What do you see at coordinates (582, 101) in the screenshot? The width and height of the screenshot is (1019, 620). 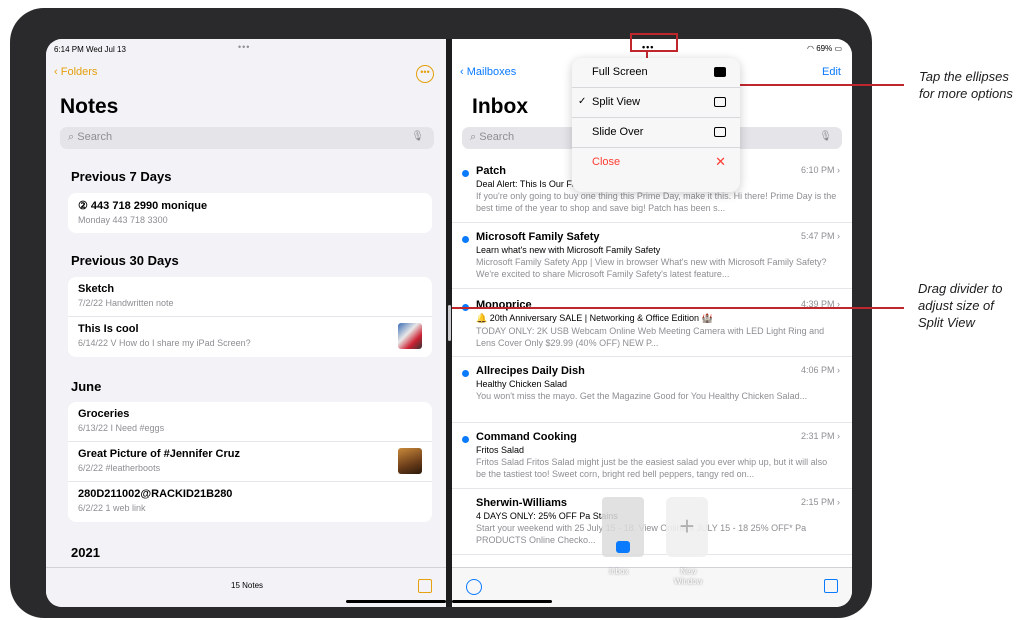 I see `checkmark-icon: ✓` at bounding box center [582, 101].